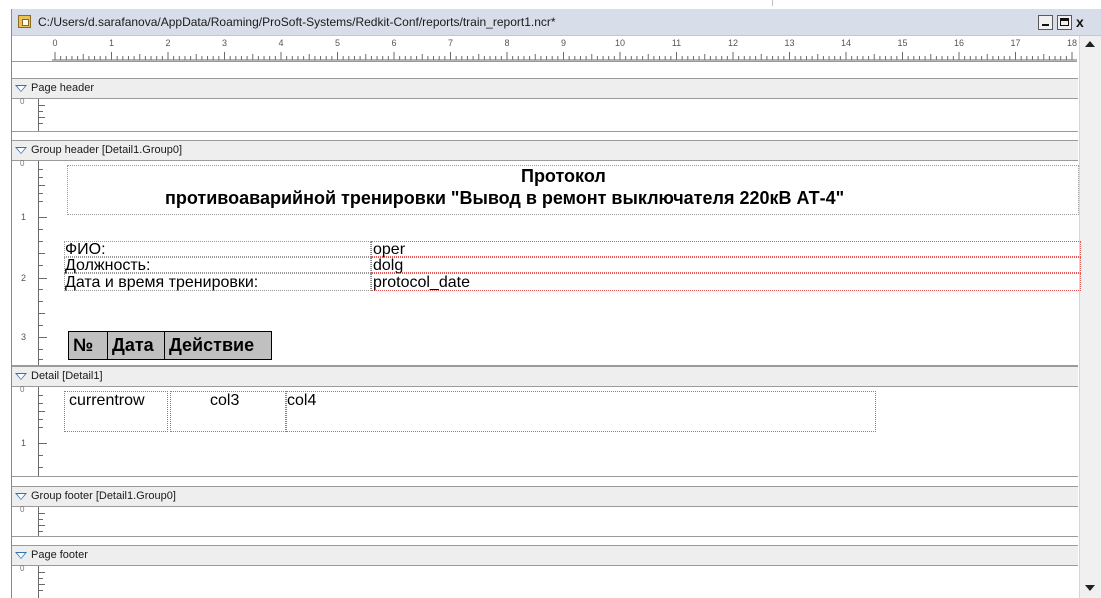  I want to click on band-group-footer: 0, so click(545, 521).